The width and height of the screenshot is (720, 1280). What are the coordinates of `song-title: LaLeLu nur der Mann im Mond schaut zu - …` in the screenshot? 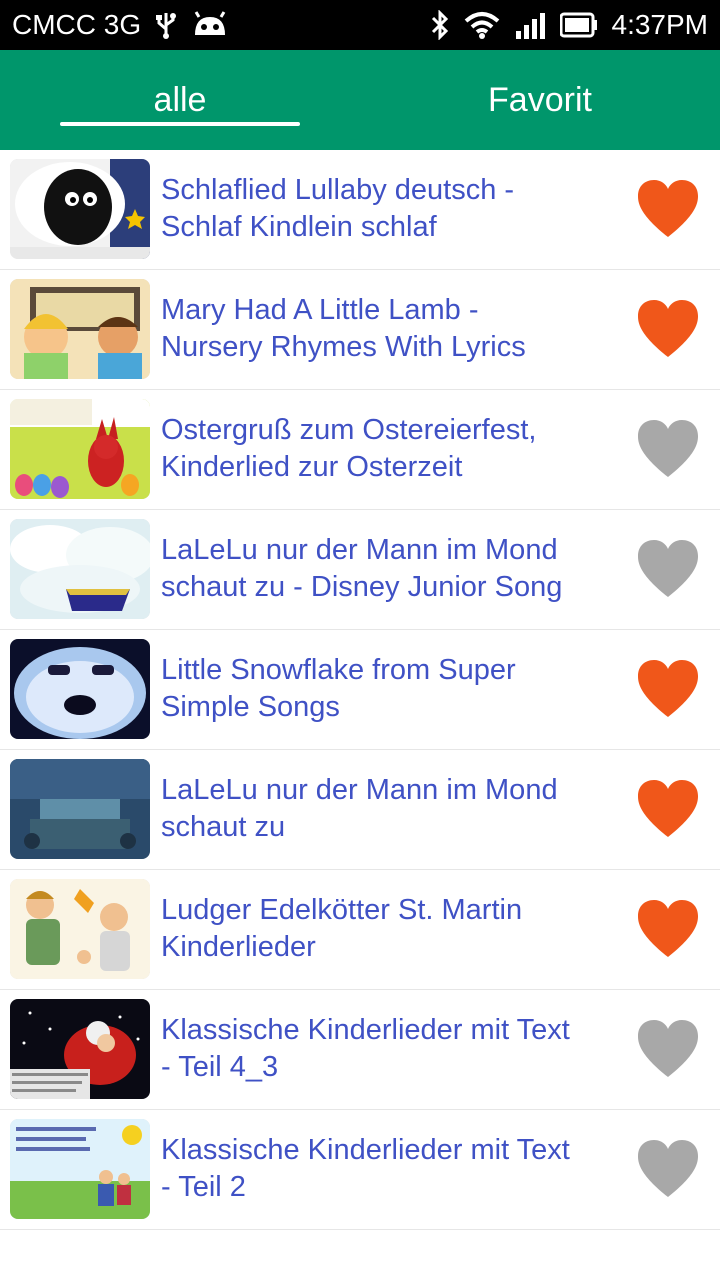 It's located at (391, 569).